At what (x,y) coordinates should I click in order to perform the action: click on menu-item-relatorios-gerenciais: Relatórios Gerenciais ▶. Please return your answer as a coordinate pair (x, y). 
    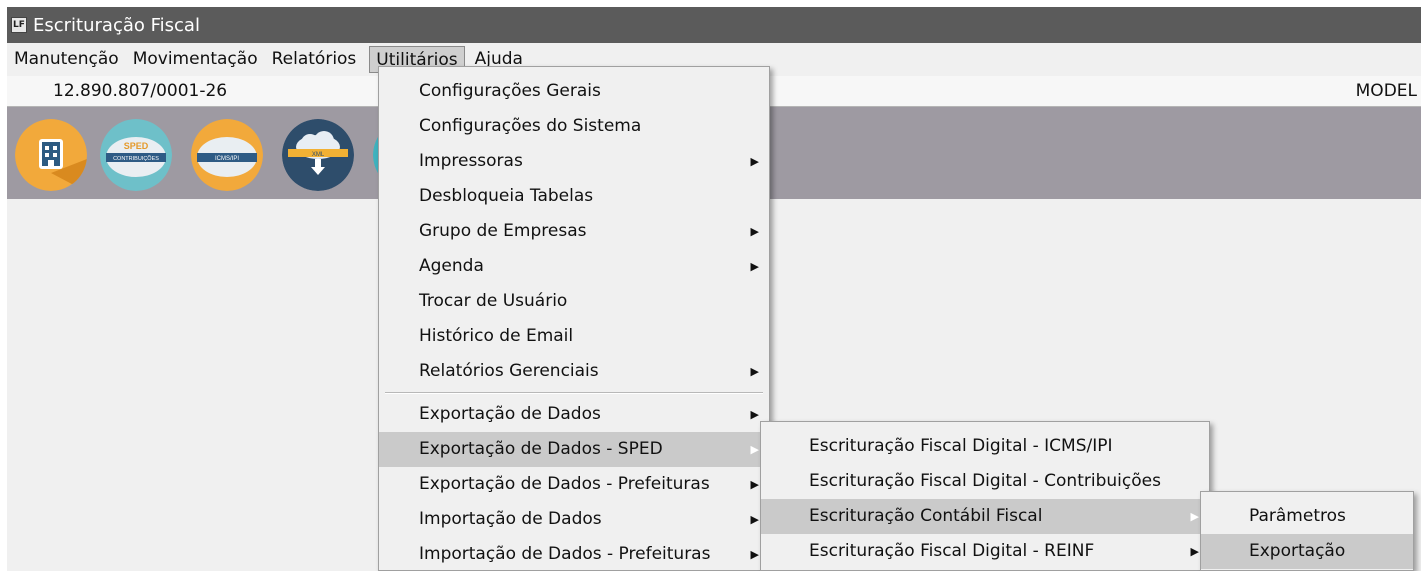
    Looking at the image, I should click on (574, 371).